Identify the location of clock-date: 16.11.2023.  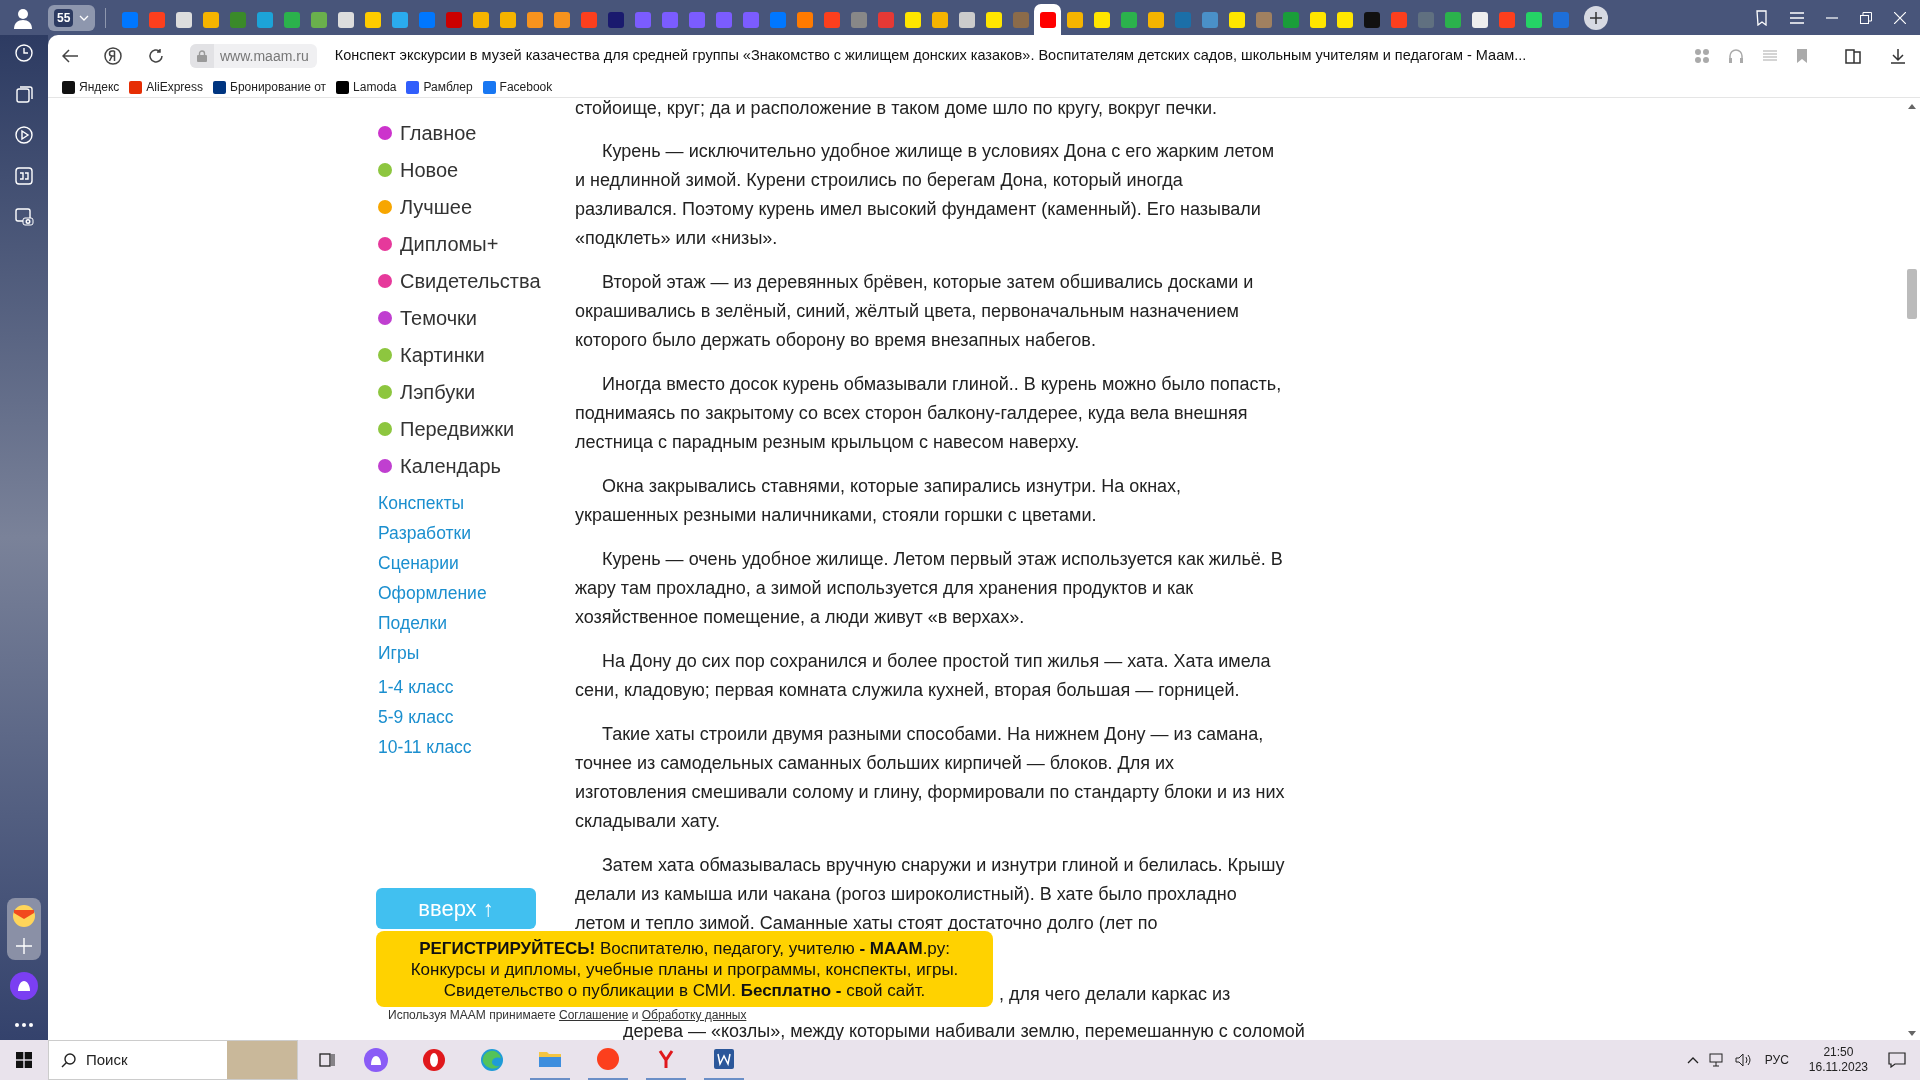
(1838, 1067).